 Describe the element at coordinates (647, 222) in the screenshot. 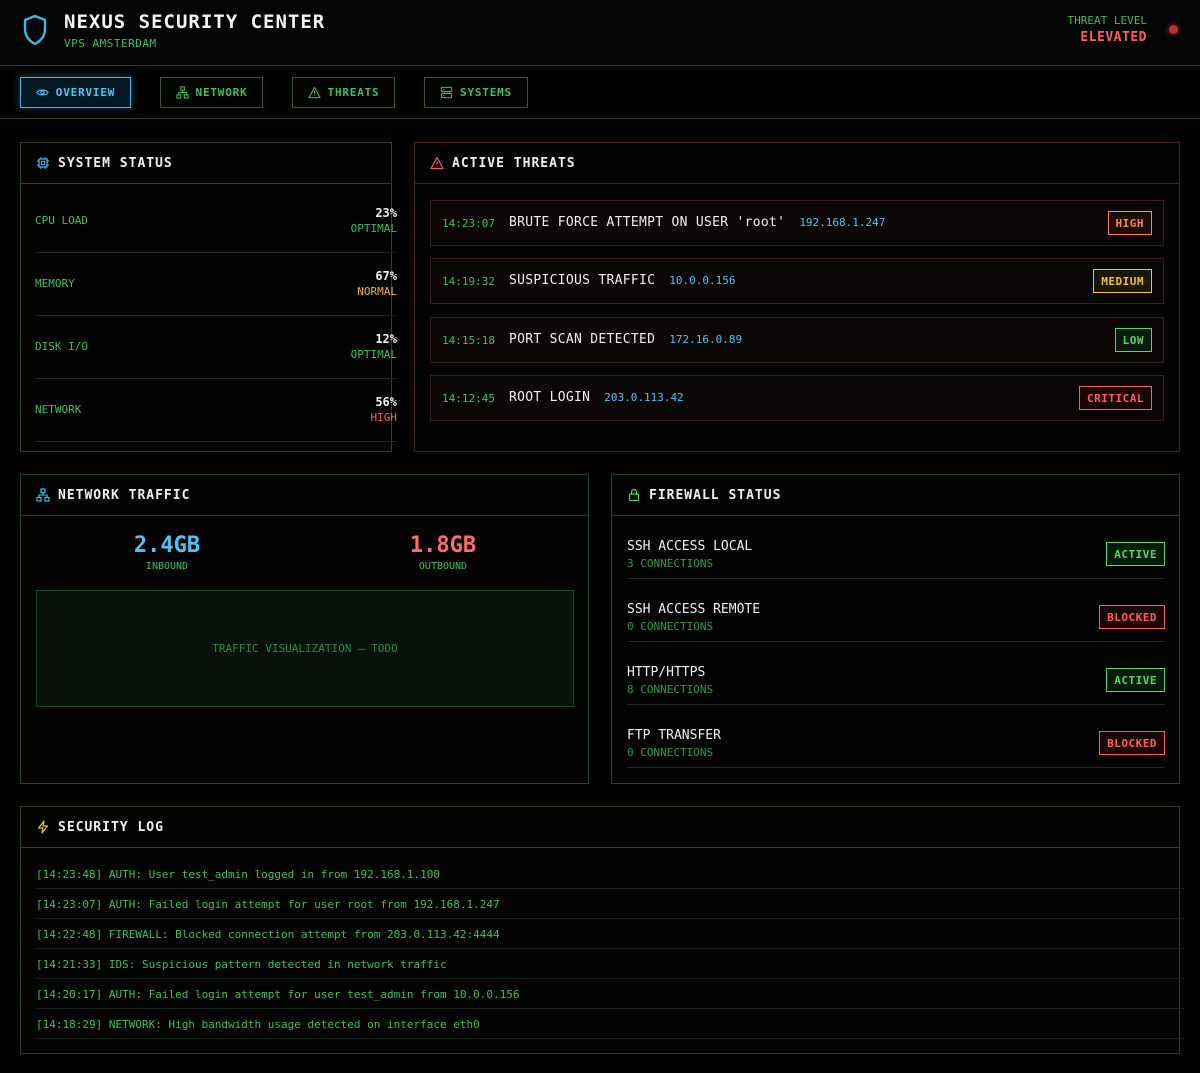

I see `threat-message: BRUTE FORCE ATTEMPT ON USER 'root'` at that location.